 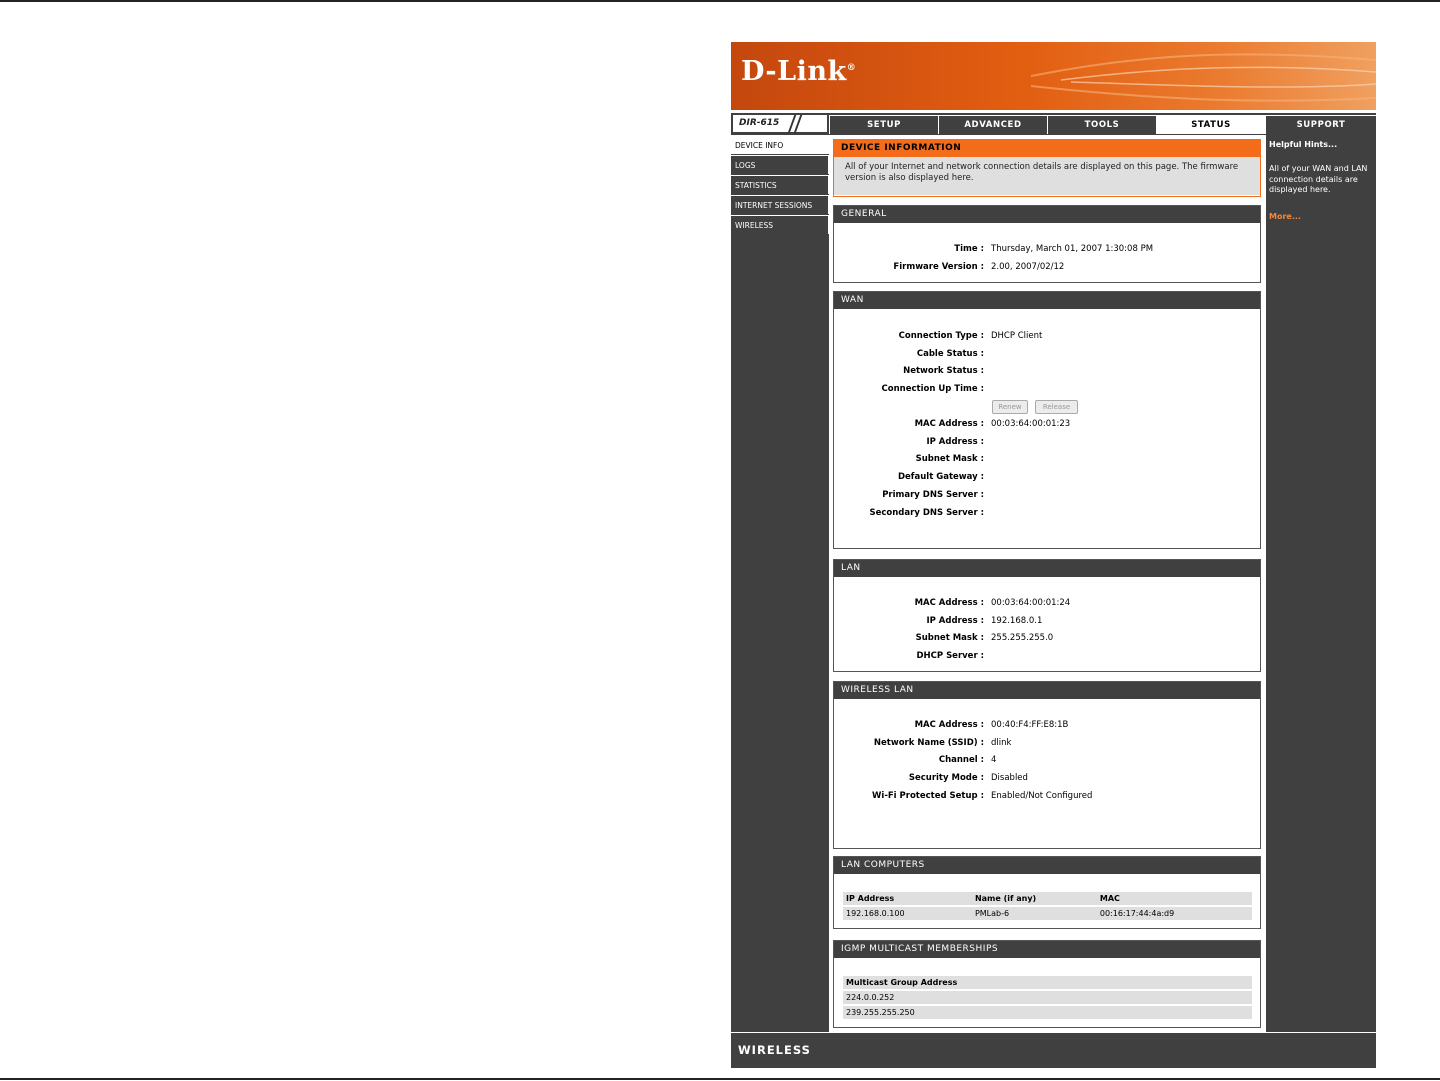 I want to click on table-header-row: IP Address Name (if any) MAC, so click(x=1047, y=898).